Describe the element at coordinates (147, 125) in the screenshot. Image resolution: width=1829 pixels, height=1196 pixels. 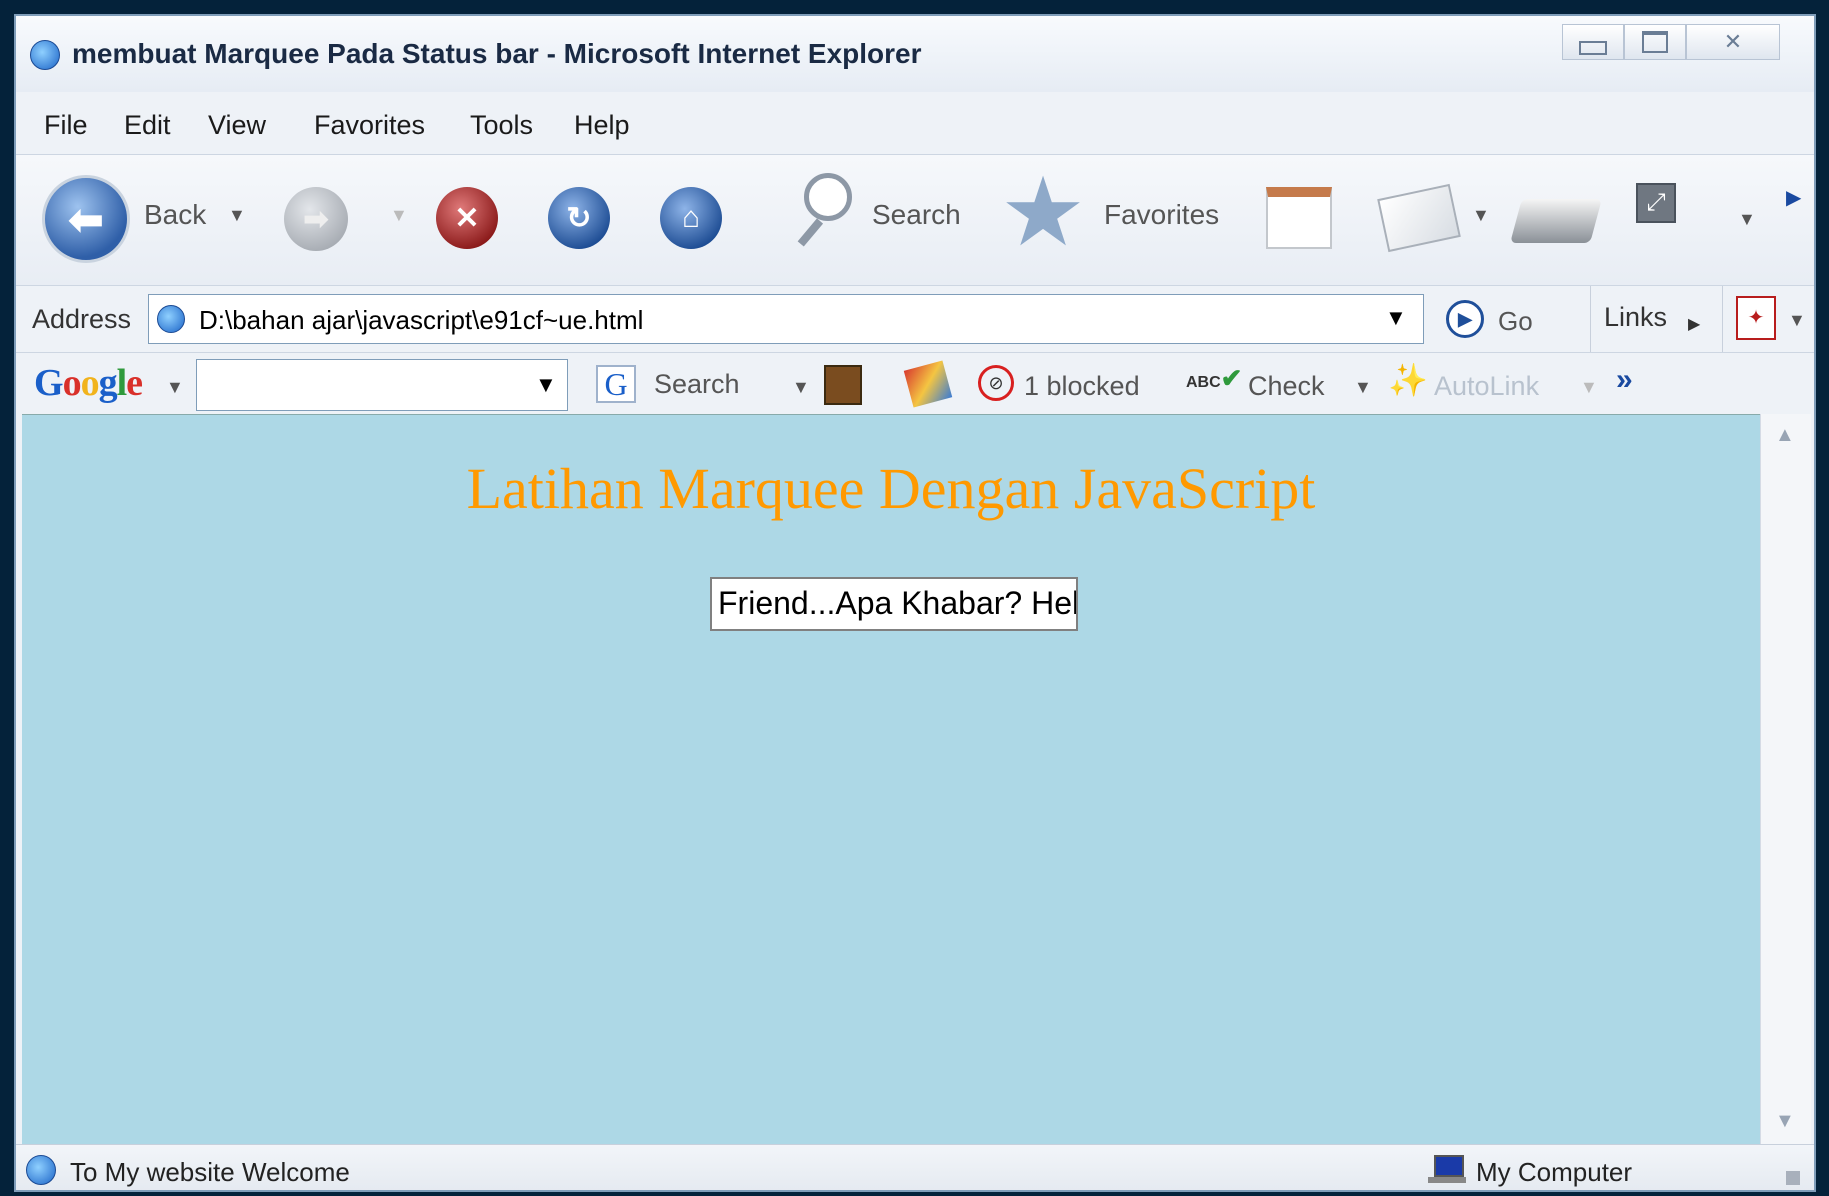
I see `menu-edit: Edit` at that location.